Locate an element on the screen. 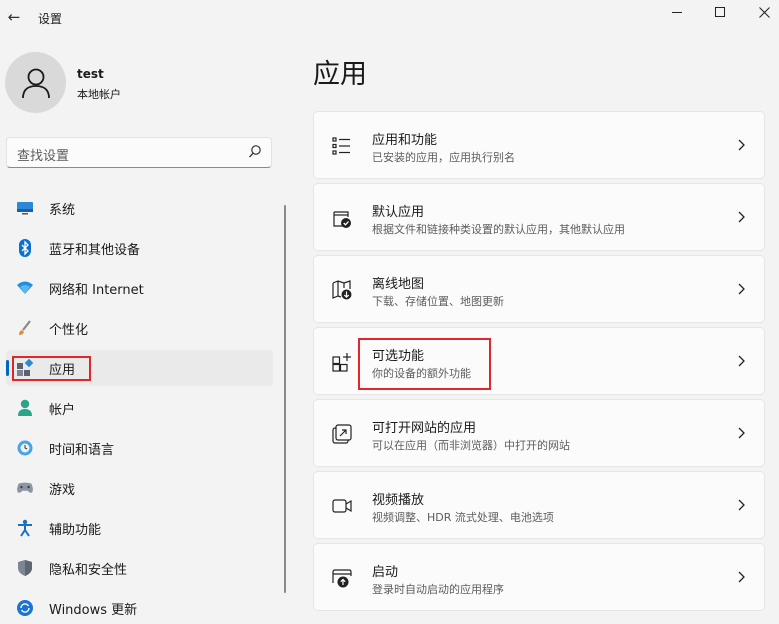 Image resolution: width=779 pixels, height=624 pixels. person-icon is located at coordinates (25, 408).